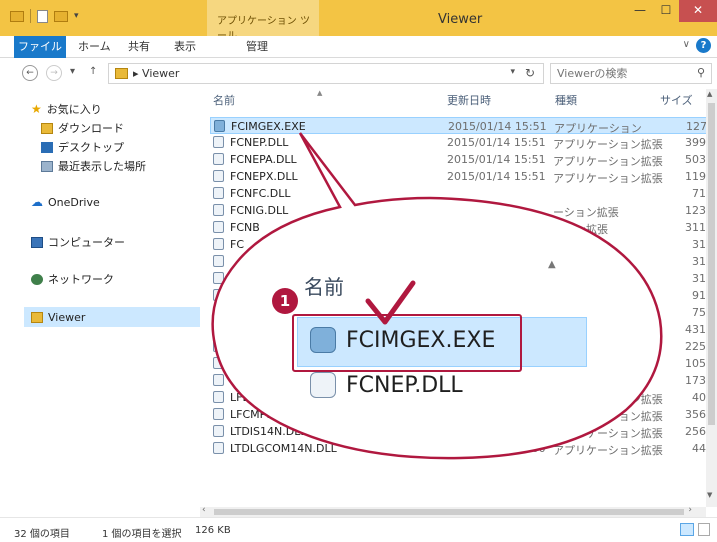 The height and width of the screenshot is (542, 717). What do you see at coordinates (530, 73) in the screenshot?
I see `refresh-icon: ↻` at bounding box center [530, 73].